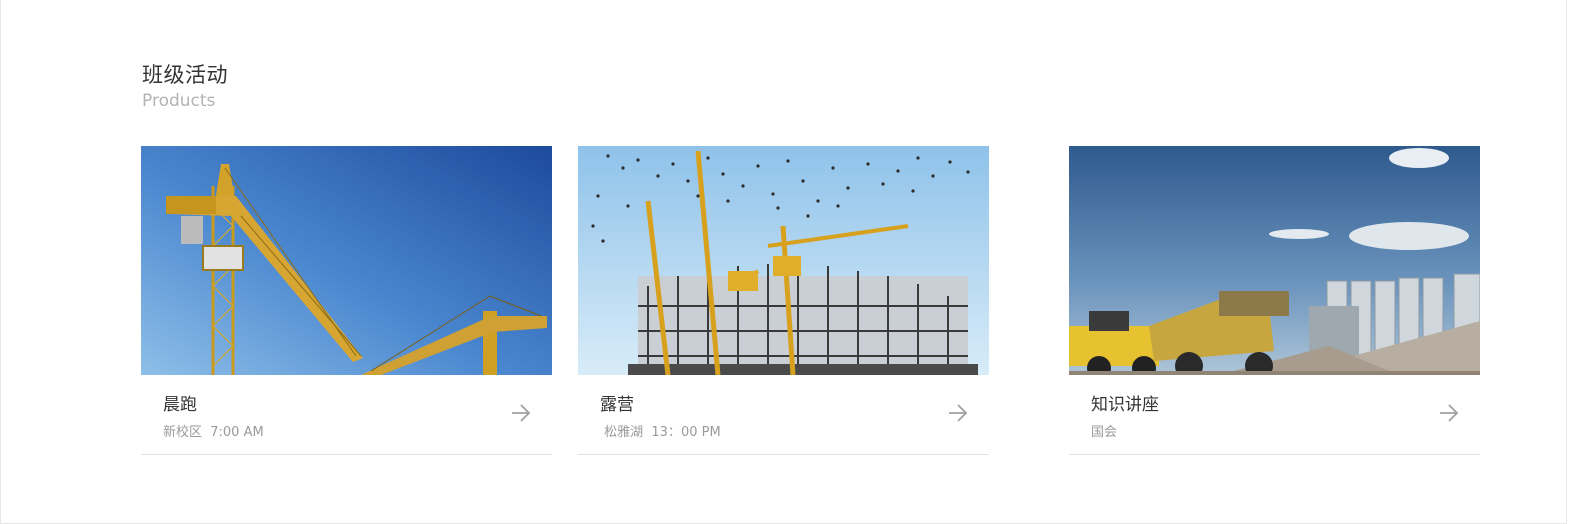  I want to click on card-title: 知识讲座, so click(1125, 405).